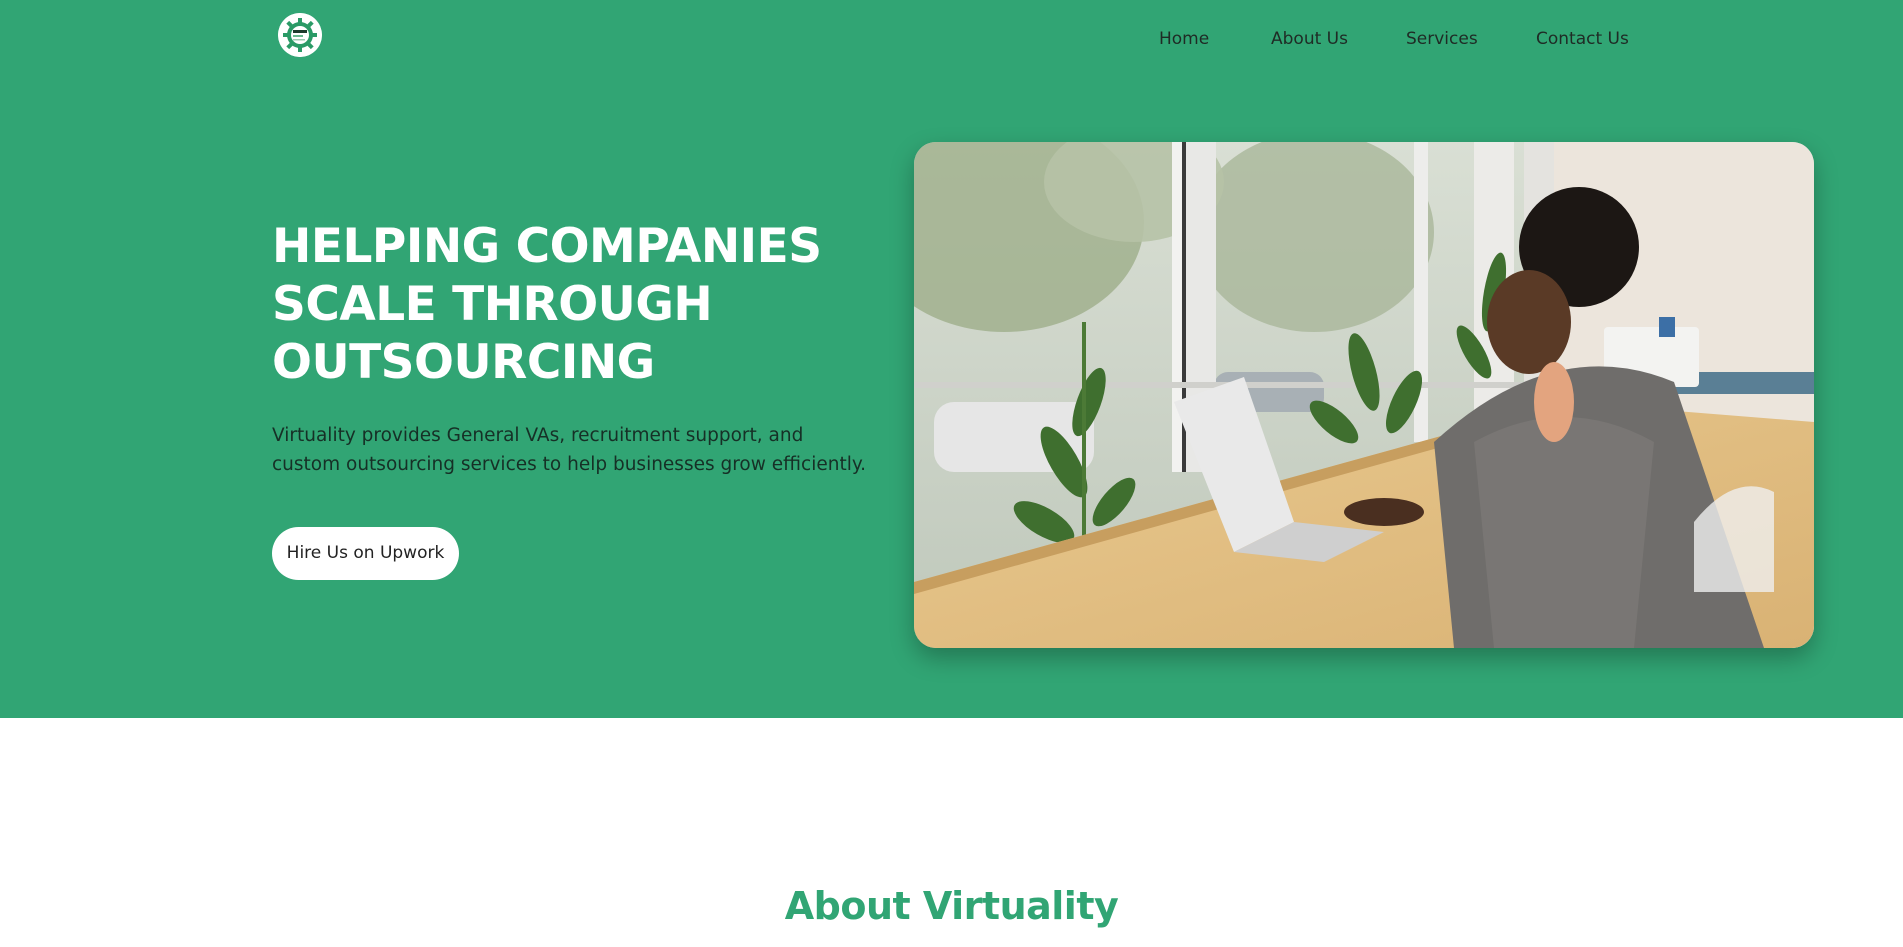 This screenshot has height=947, width=1903. I want to click on nav-home-link: Home, so click(1184, 39).